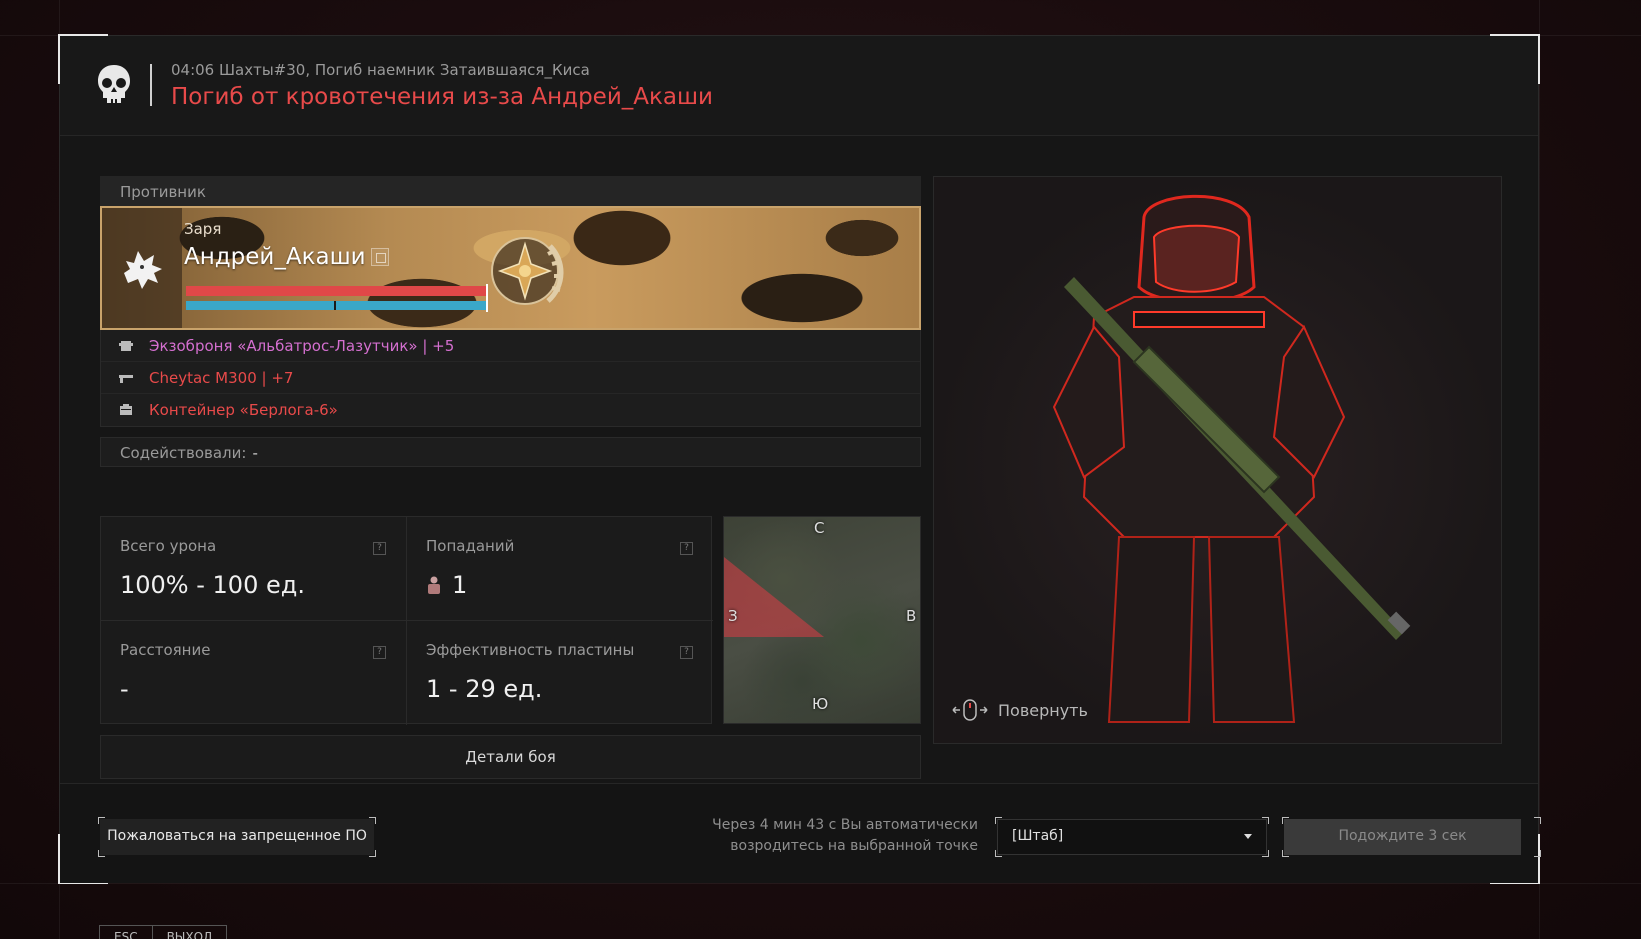 The height and width of the screenshot is (939, 1641). I want to click on armor-icon, so click(126, 345).